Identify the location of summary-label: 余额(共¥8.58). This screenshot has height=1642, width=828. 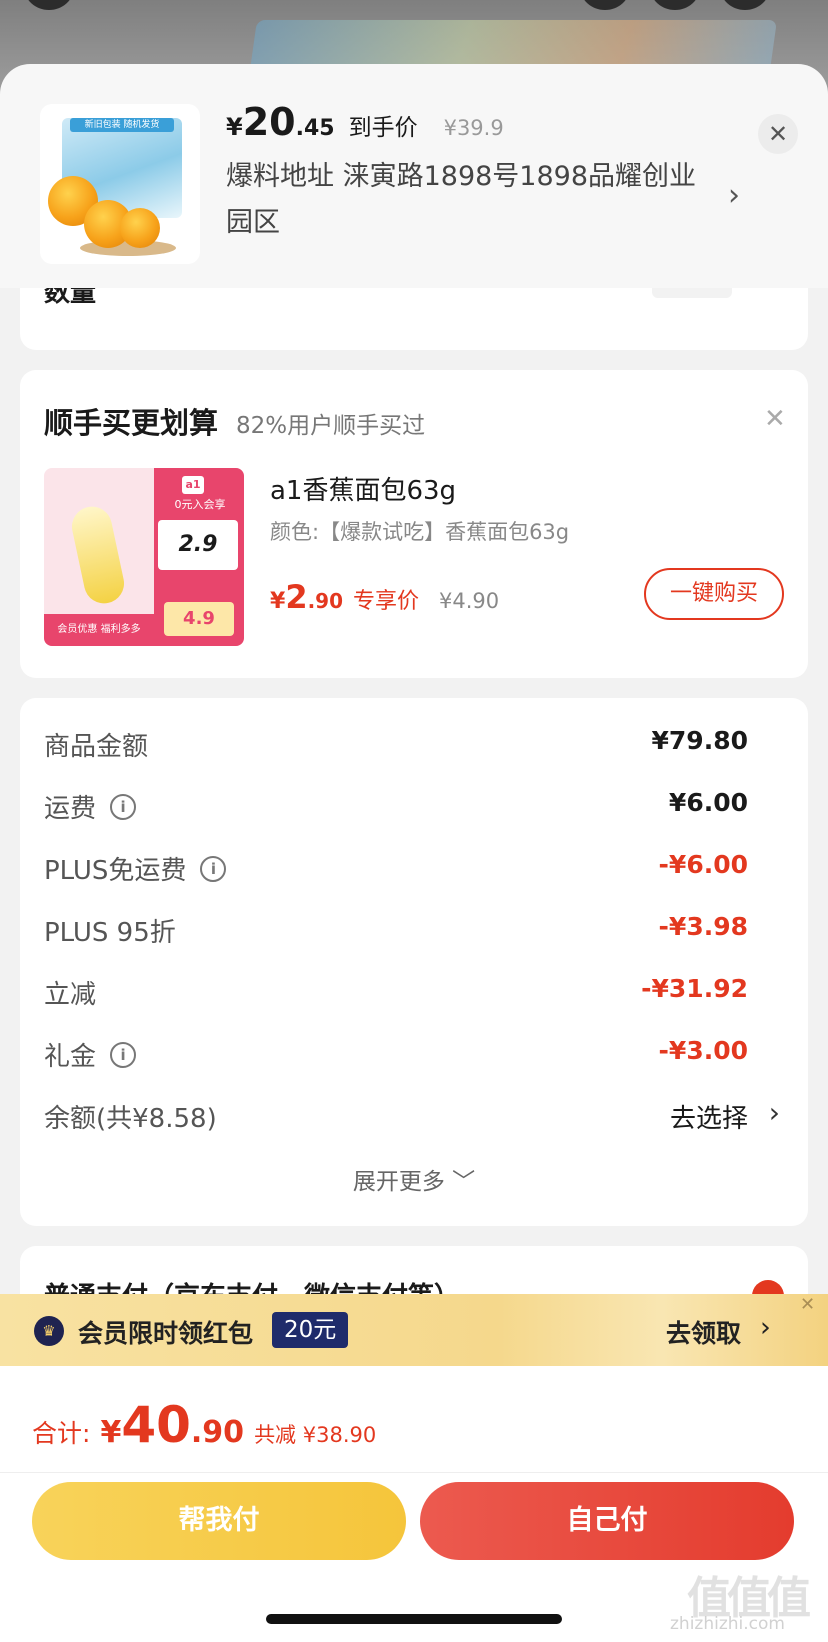
(130, 1119).